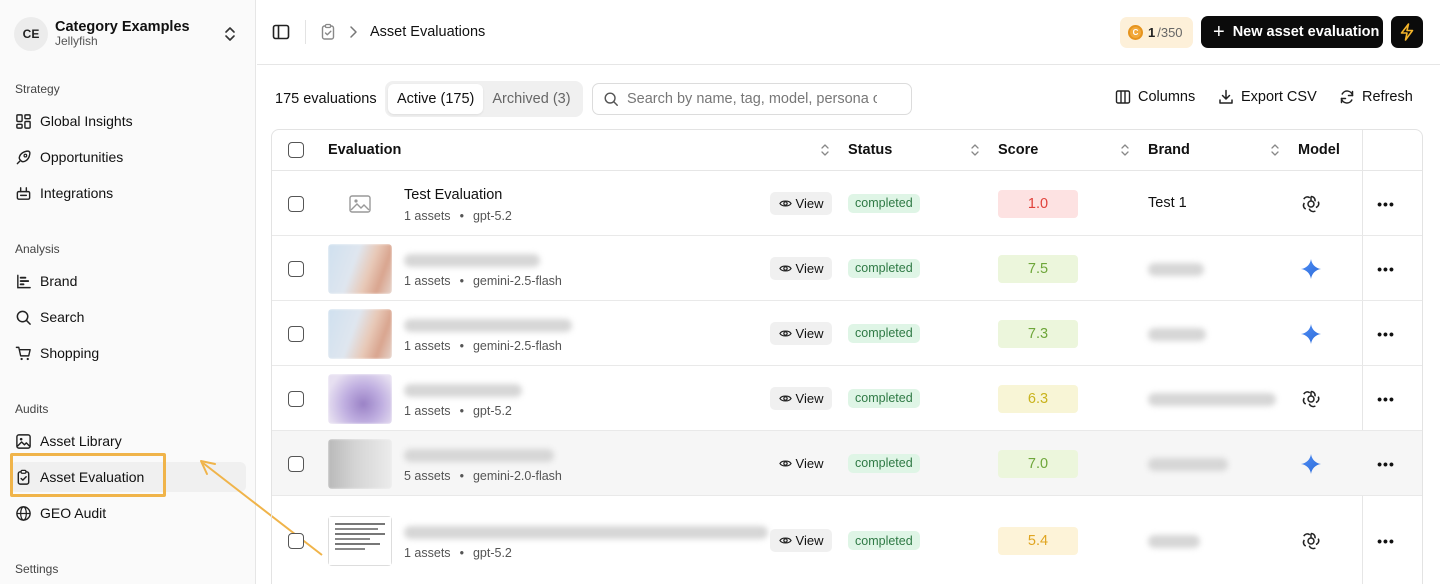 This screenshot has width=1440, height=584. What do you see at coordinates (1170, 32) in the screenshot?
I see `credits-total: /350` at bounding box center [1170, 32].